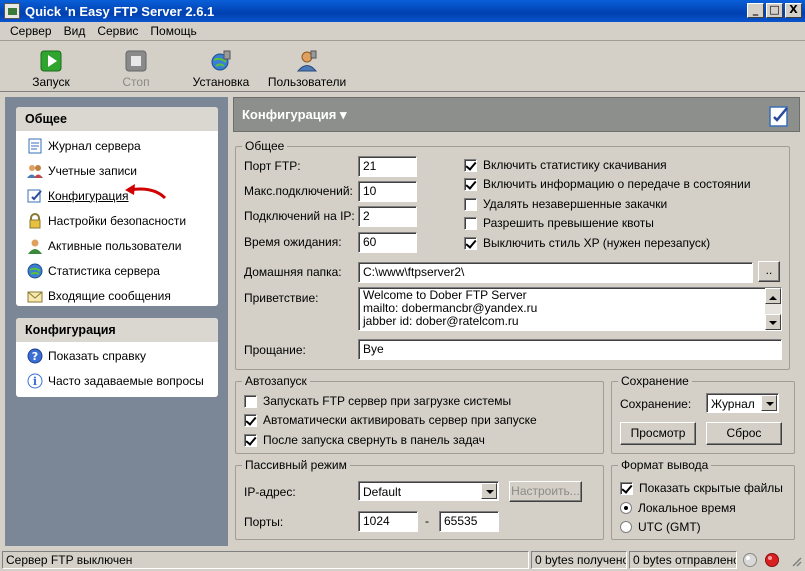 Image resolution: width=805 pixels, height=571 pixels. What do you see at coordinates (35, 146) in the screenshot?
I see `log-icon` at bounding box center [35, 146].